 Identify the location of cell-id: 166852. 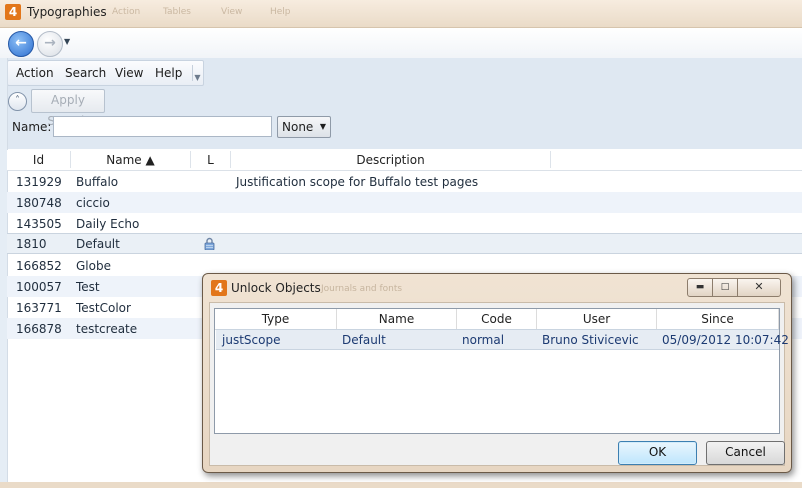
(39, 266).